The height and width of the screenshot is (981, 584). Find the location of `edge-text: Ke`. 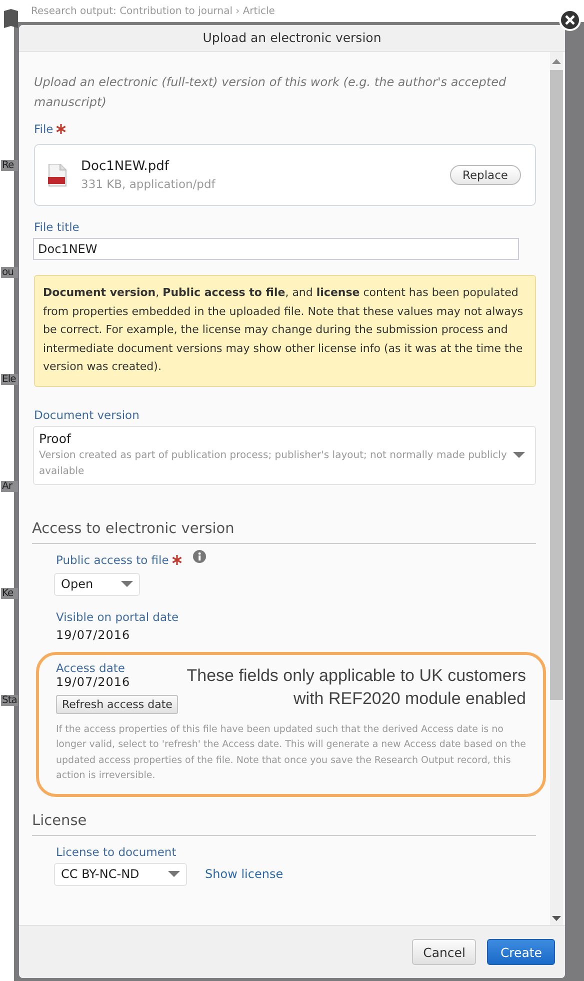

edge-text: Ke is located at coordinates (9, 593).